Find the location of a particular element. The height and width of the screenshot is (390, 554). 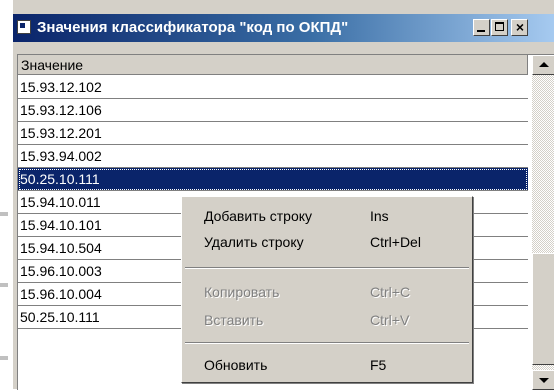

scroll-up-button is located at coordinates (543, 65).